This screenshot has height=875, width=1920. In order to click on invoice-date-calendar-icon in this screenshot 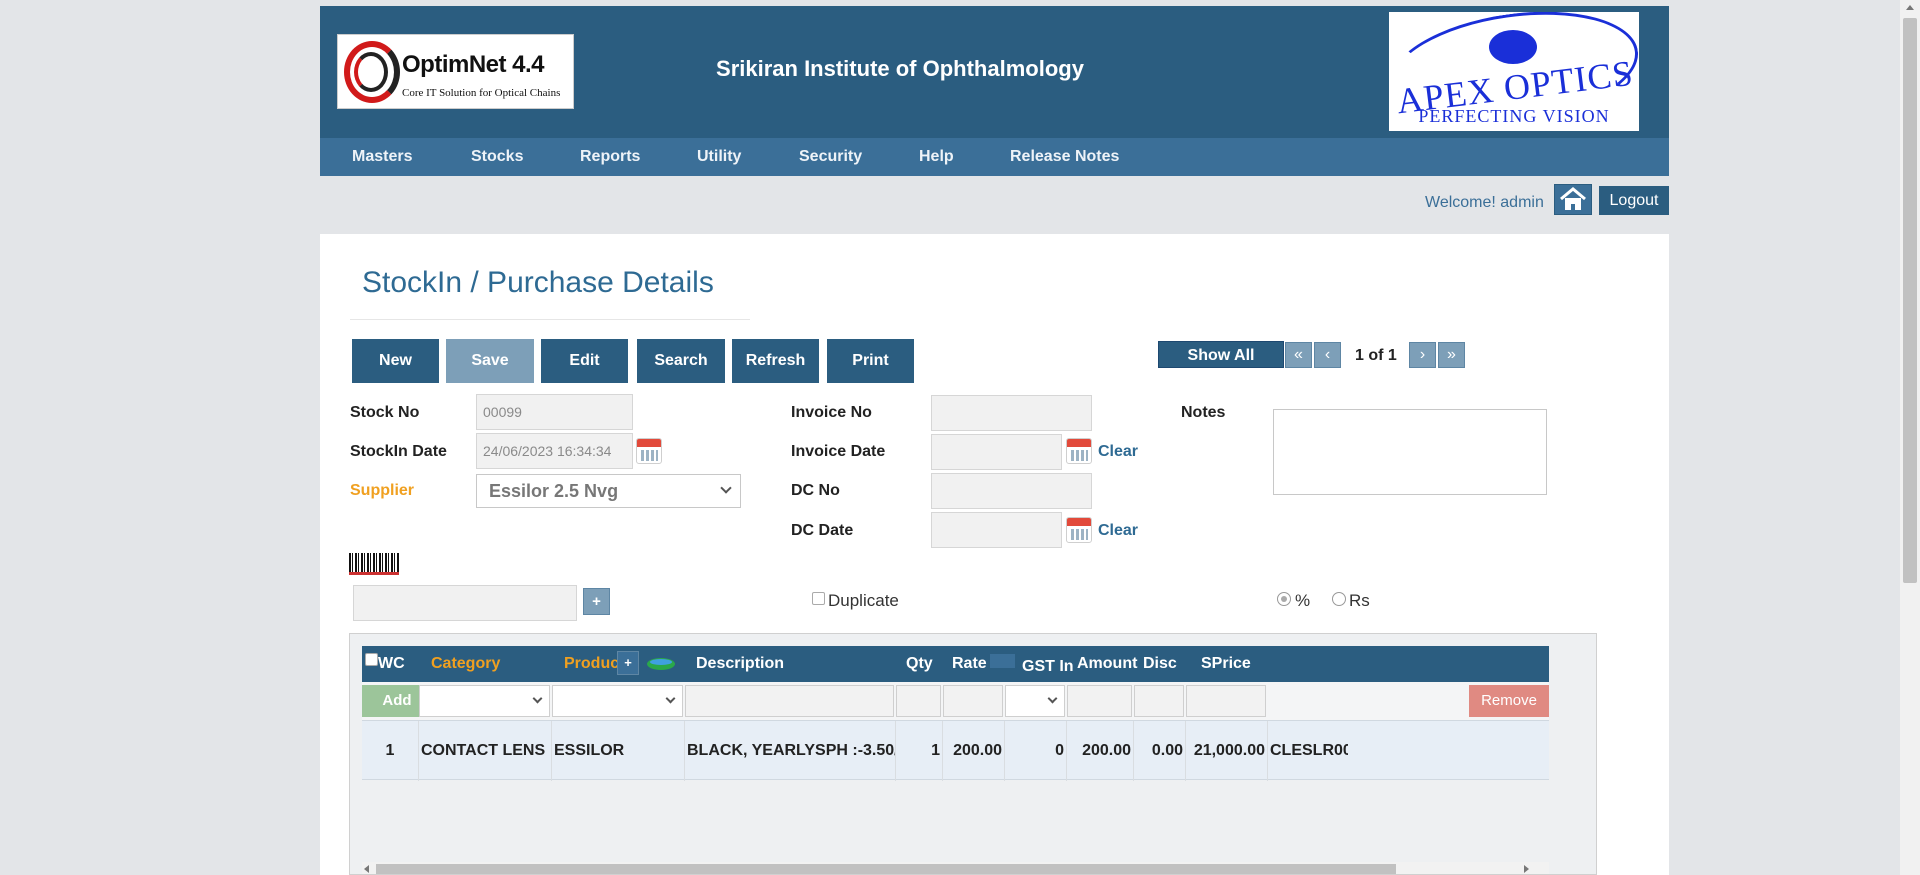, I will do `click(1079, 451)`.